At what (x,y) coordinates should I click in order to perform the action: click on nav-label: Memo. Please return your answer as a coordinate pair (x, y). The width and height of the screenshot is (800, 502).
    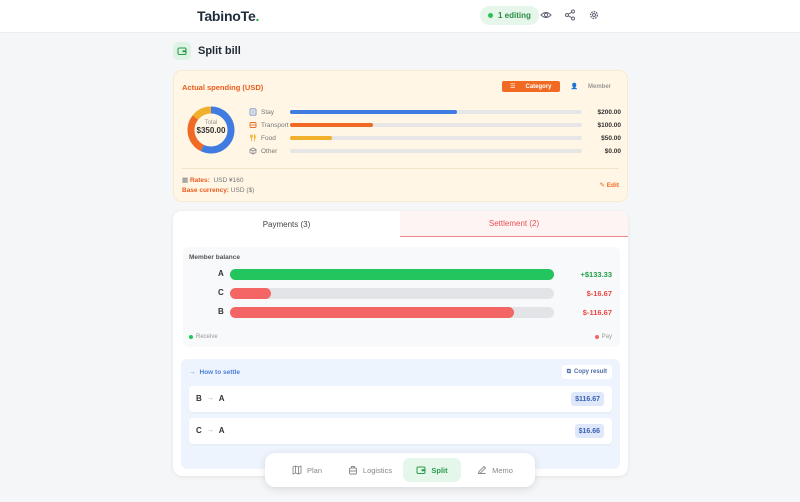
    Looking at the image, I should click on (502, 470).